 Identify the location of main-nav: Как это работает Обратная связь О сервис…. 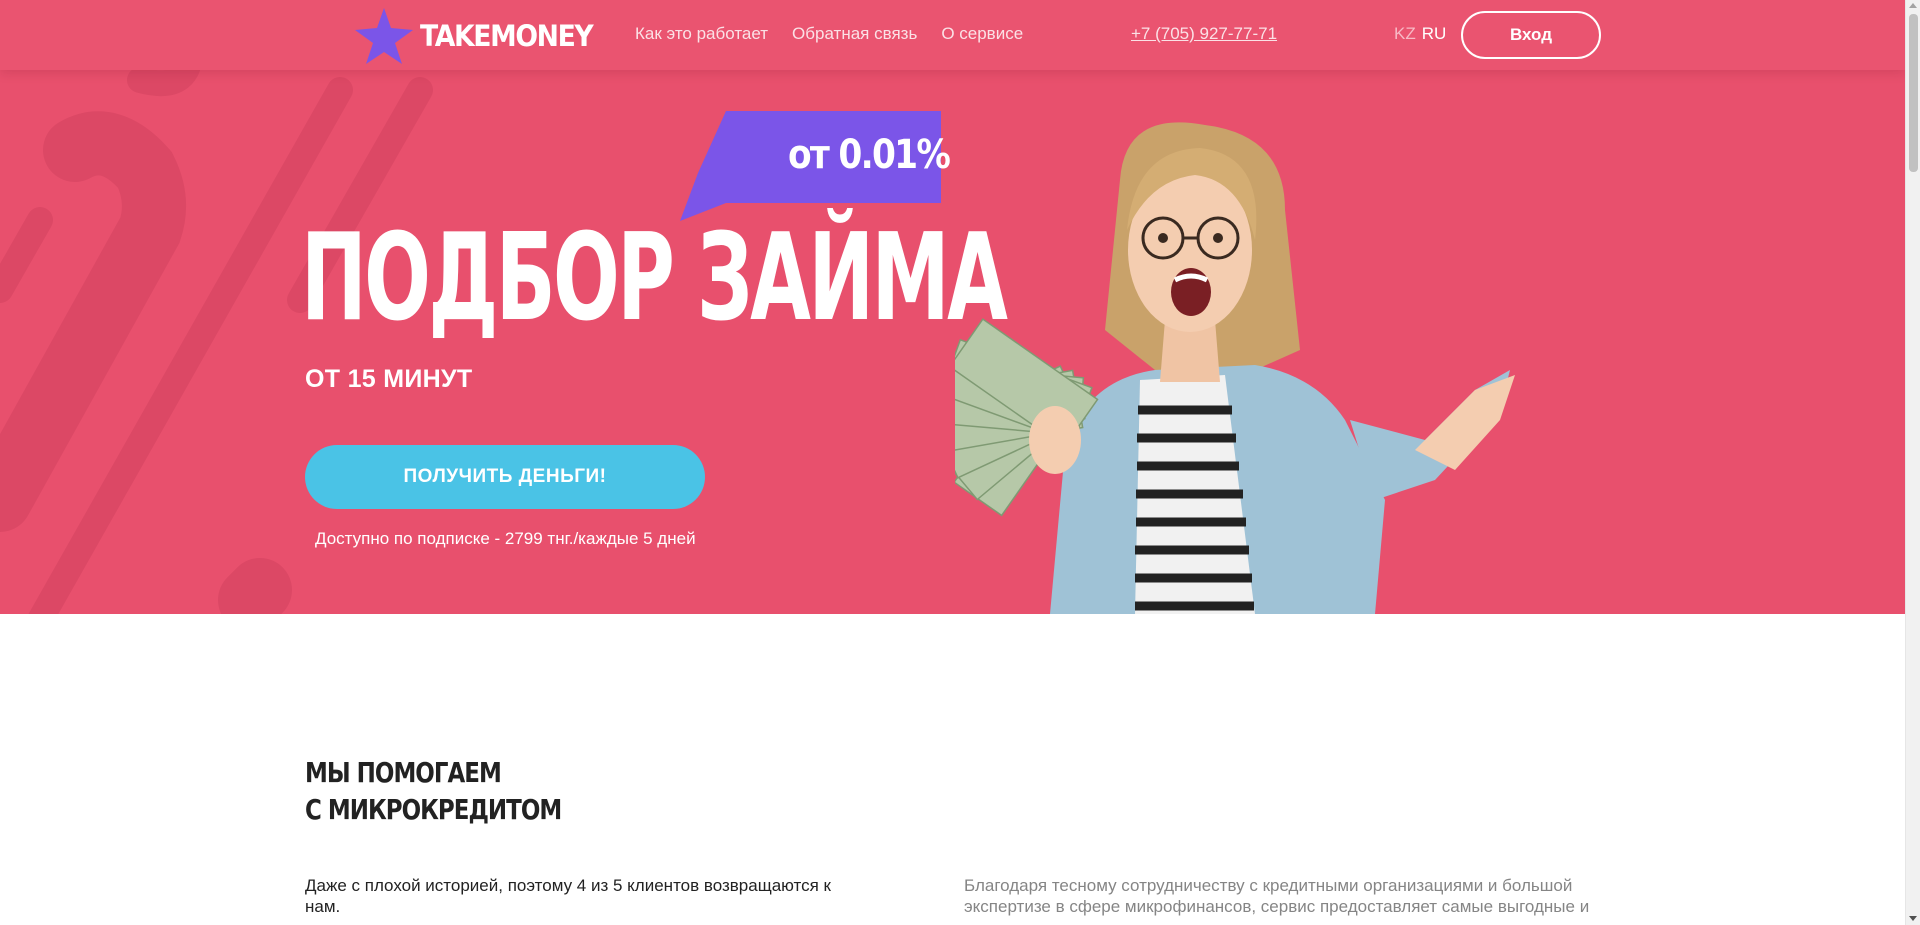
(829, 34).